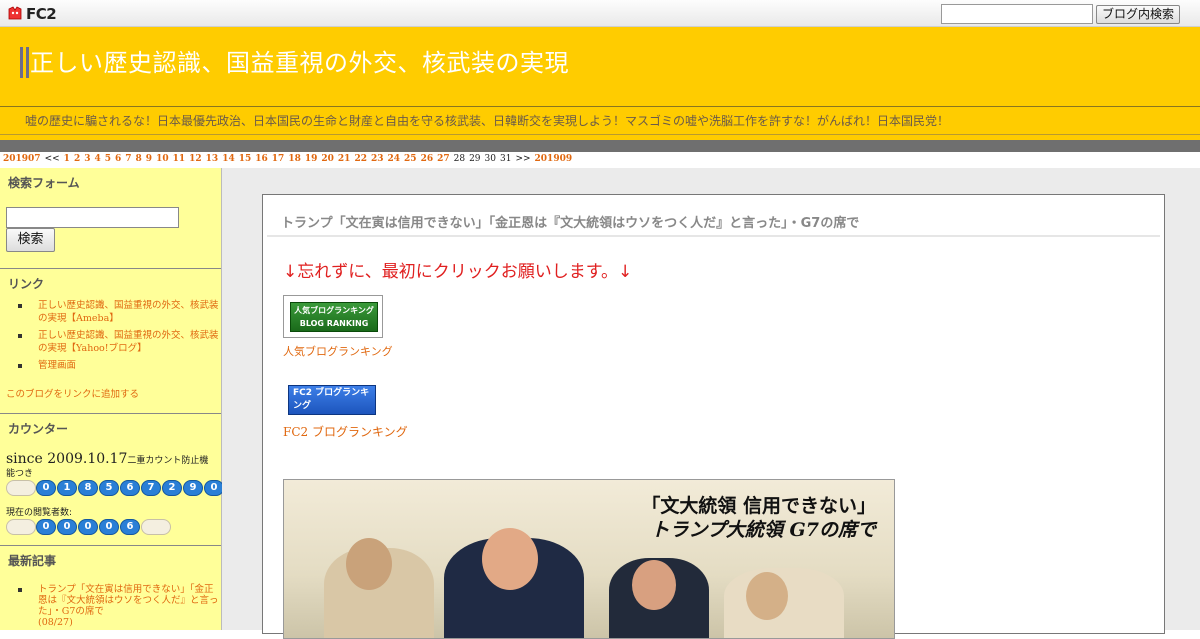  What do you see at coordinates (261, 159) in the screenshot?
I see `calendar-day-link: 16` at bounding box center [261, 159].